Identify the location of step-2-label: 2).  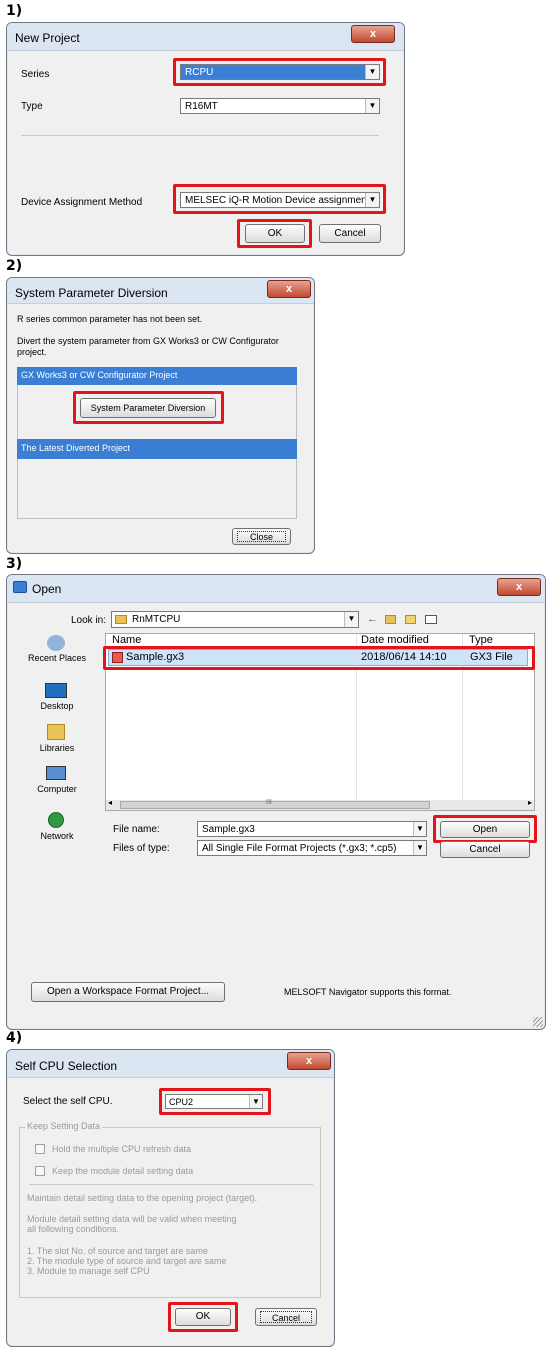
(14, 266).